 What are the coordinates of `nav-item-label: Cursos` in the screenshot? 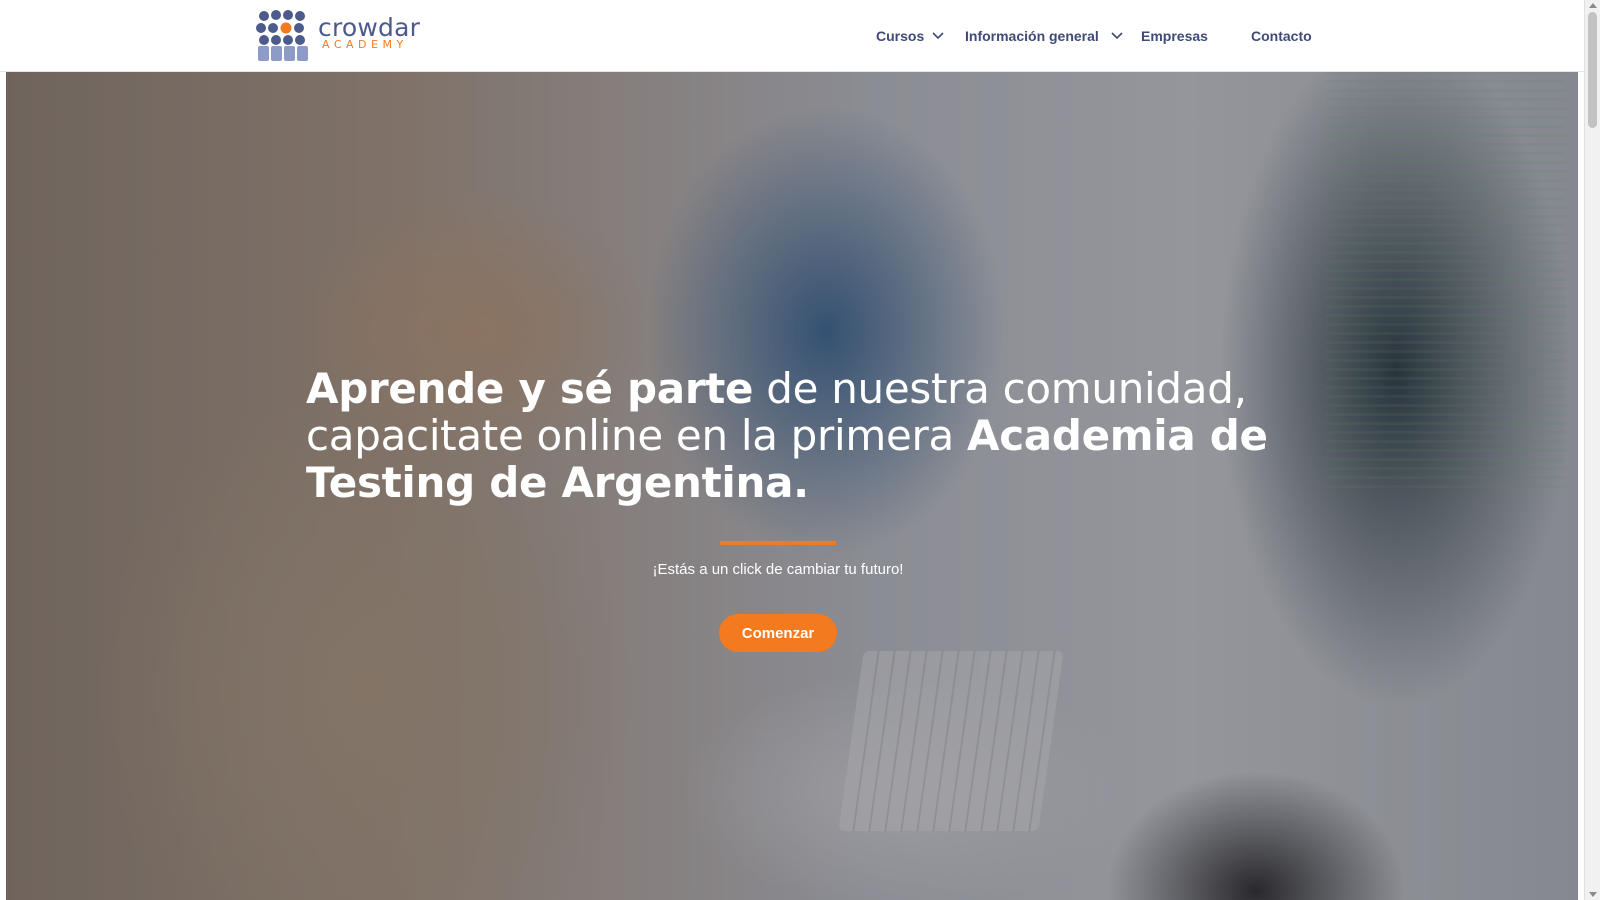 It's located at (900, 36).